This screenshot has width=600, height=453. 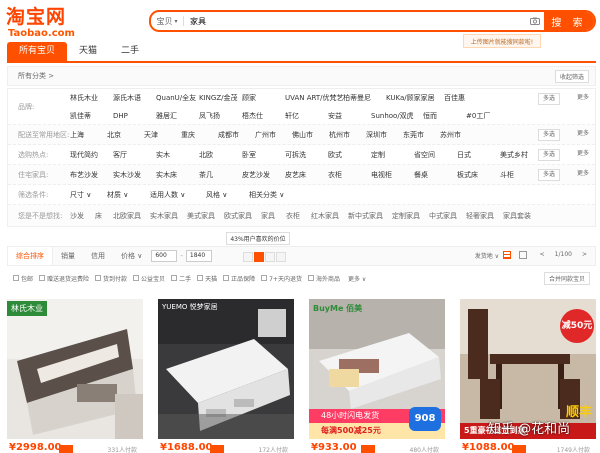 I want to click on filter-option: 皮艺床, so click(x=306, y=175).